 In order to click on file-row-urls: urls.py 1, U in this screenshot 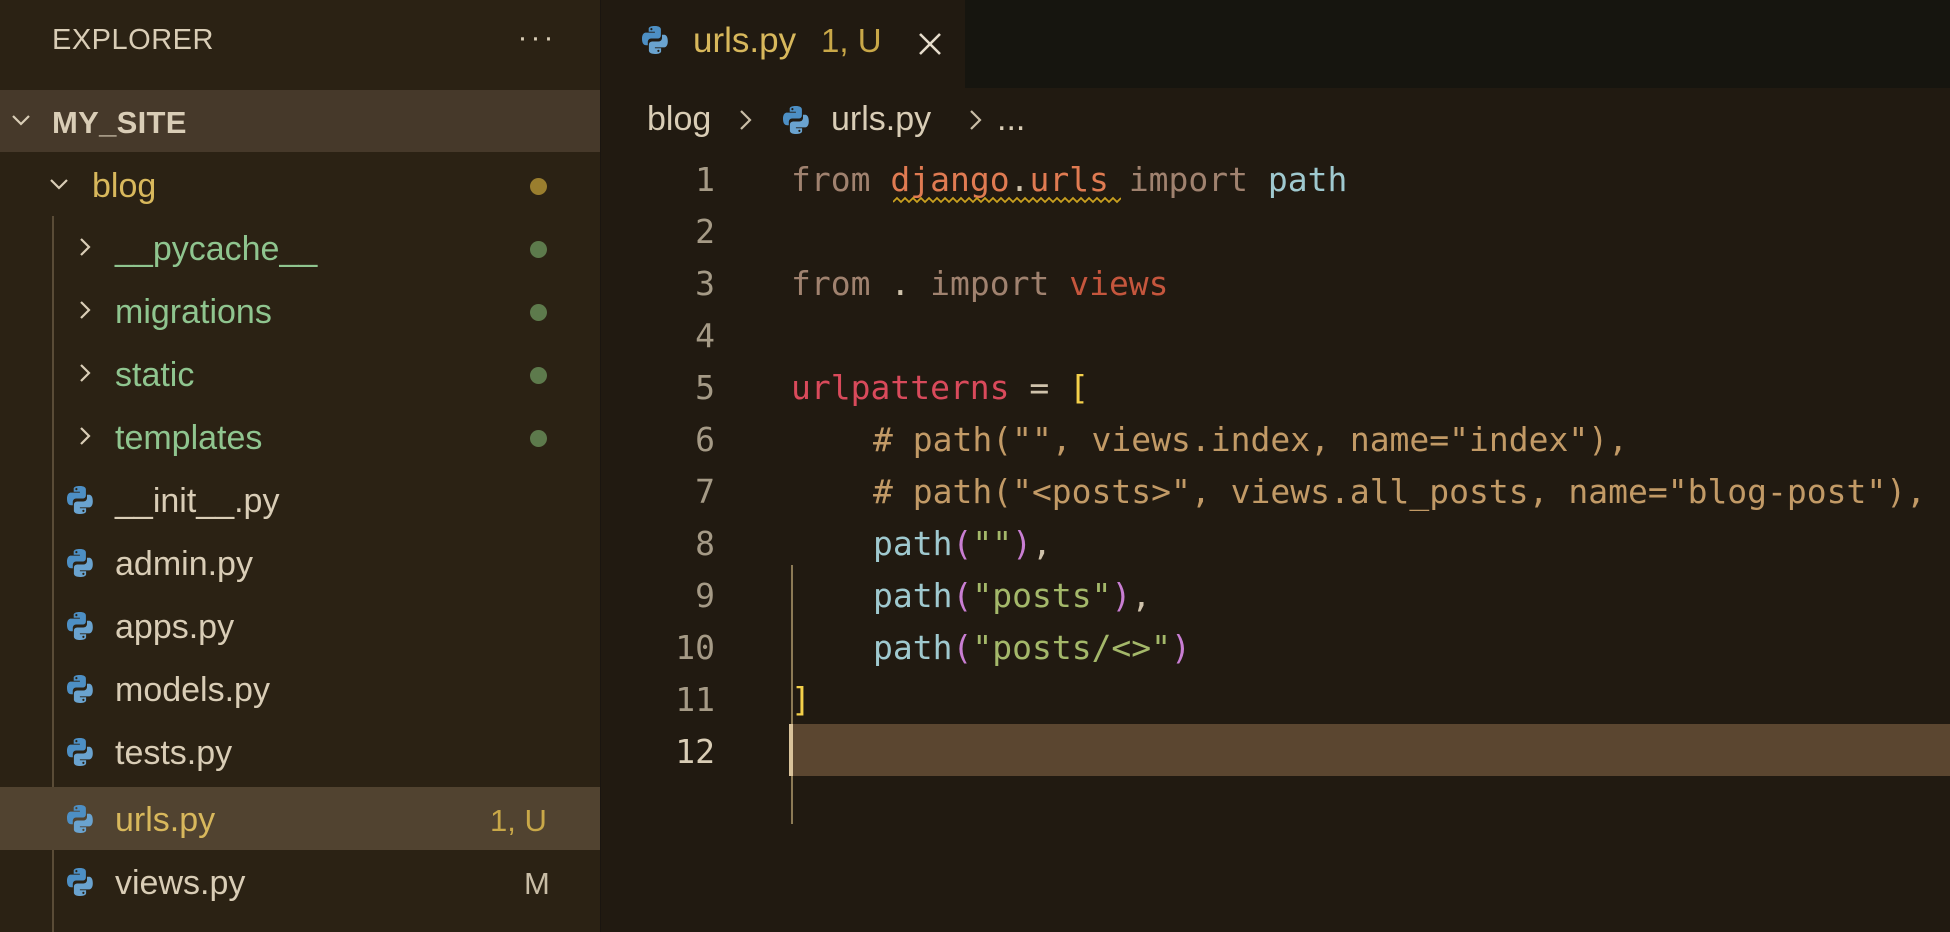, I will do `click(300, 818)`.